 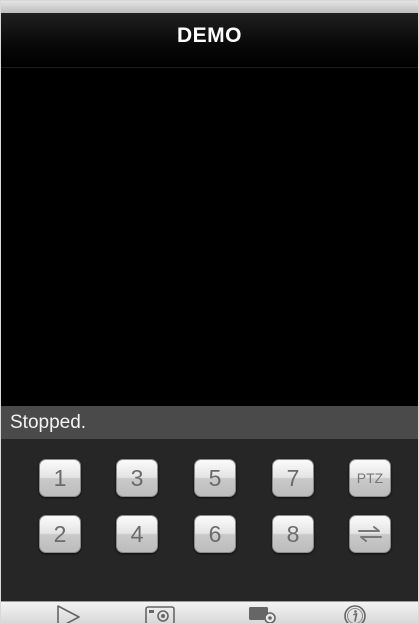 What do you see at coordinates (293, 478) in the screenshot?
I see `channel-7-button: 7` at bounding box center [293, 478].